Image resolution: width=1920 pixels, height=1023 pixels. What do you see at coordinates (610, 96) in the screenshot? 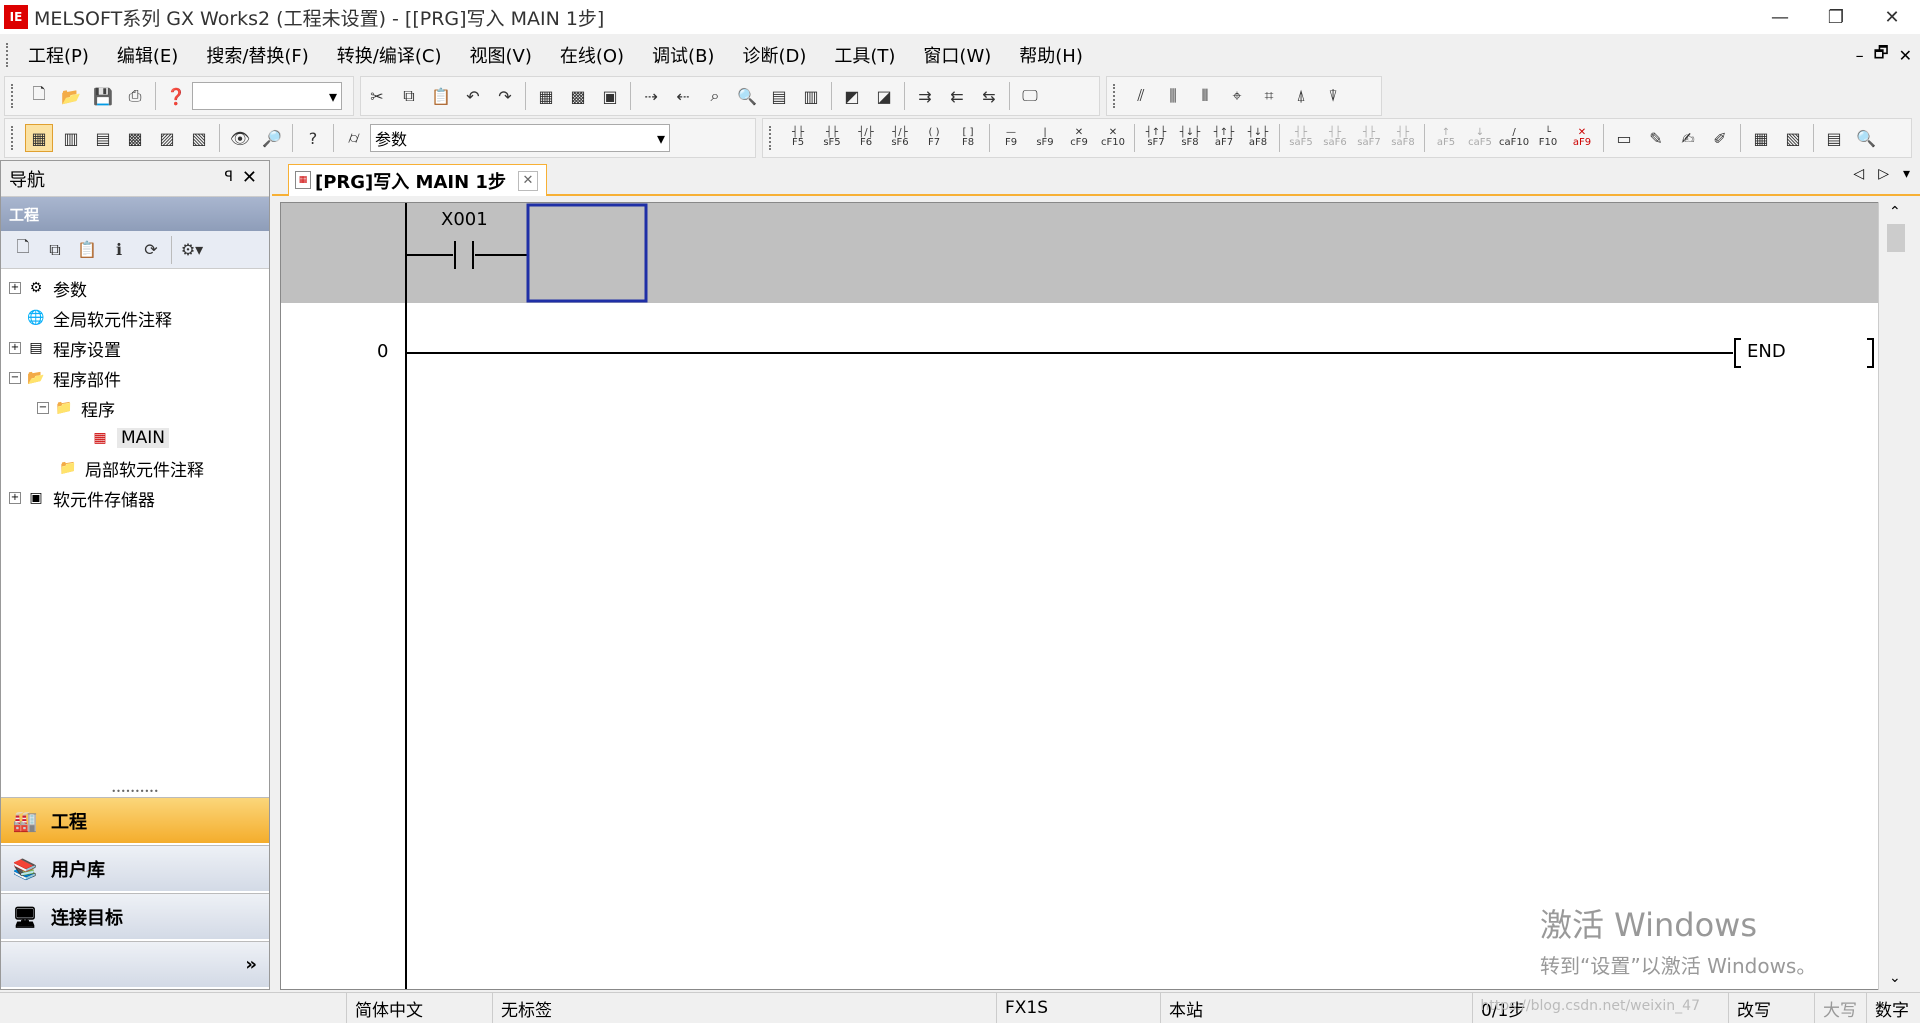
I see `convert-icon: ▣` at bounding box center [610, 96].